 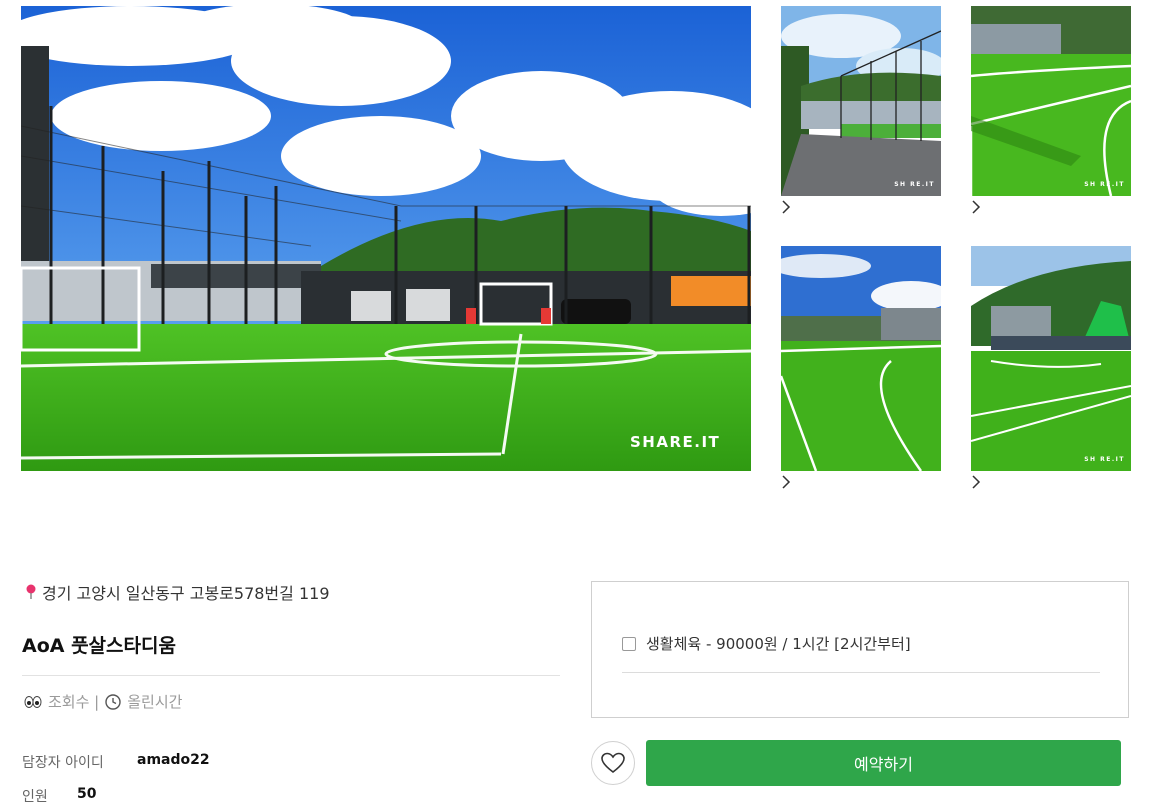 I want to click on posted-time-label: 올린시간, so click(x=155, y=702).